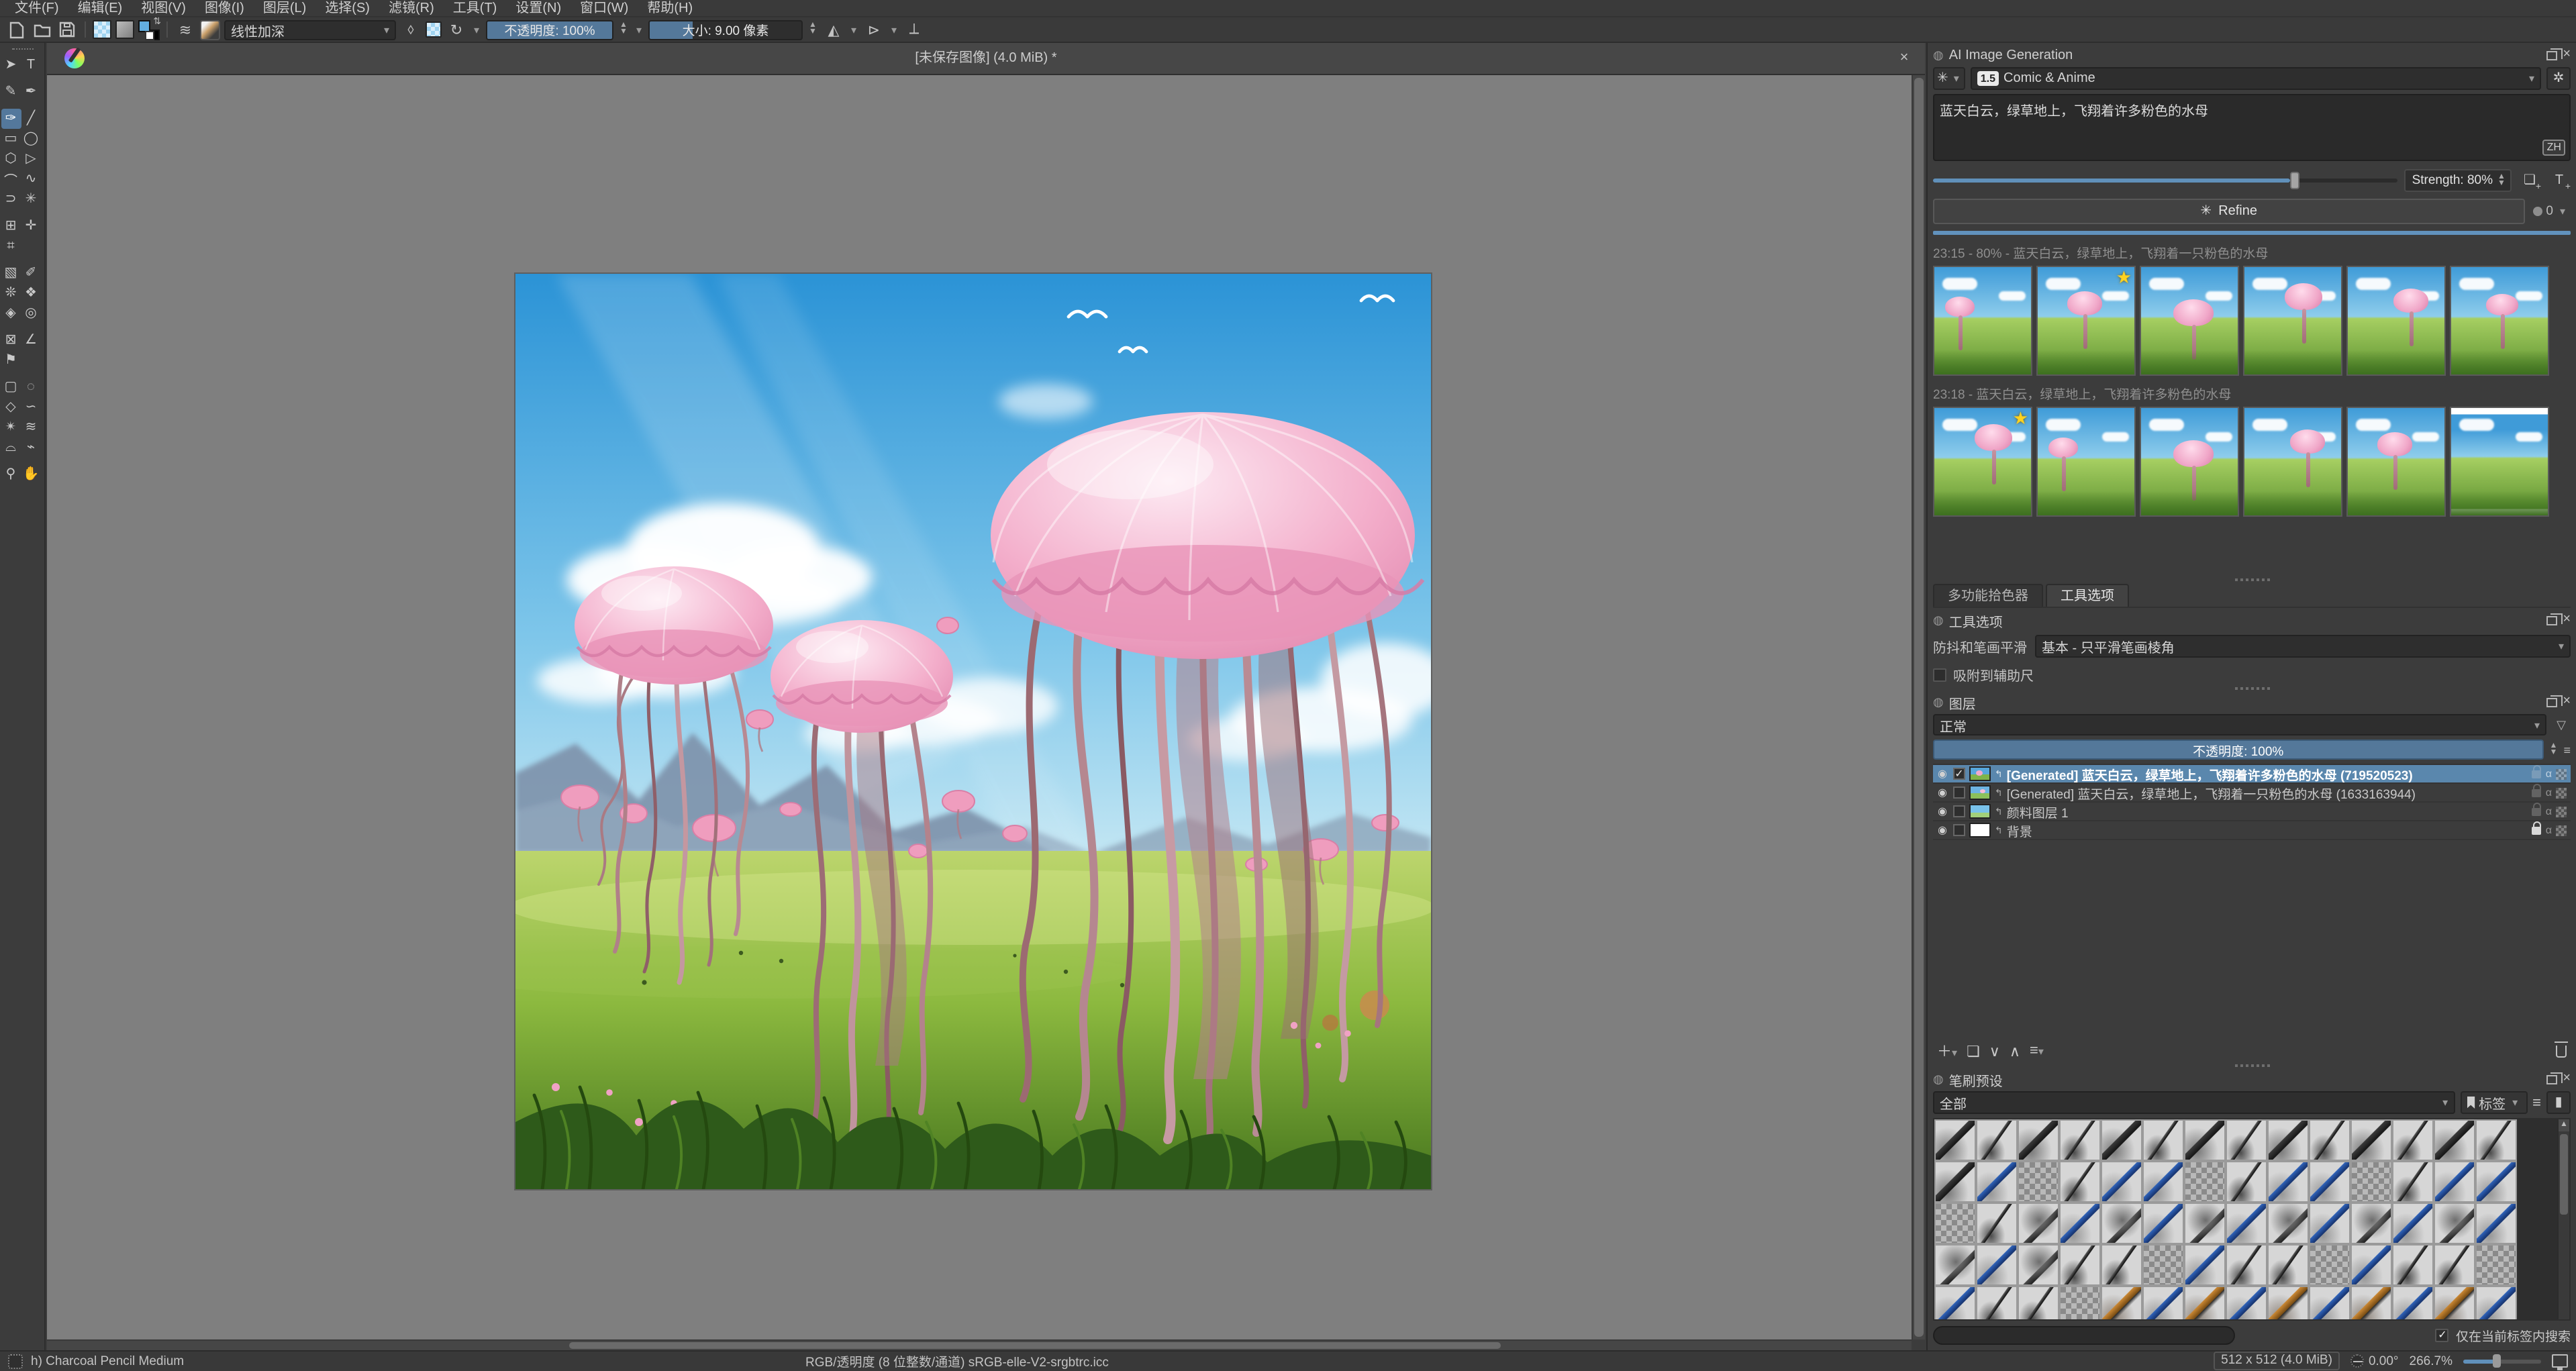 This screenshot has height=1371, width=2576. I want to click on crop-tool: ⌗, so click(11, 246).